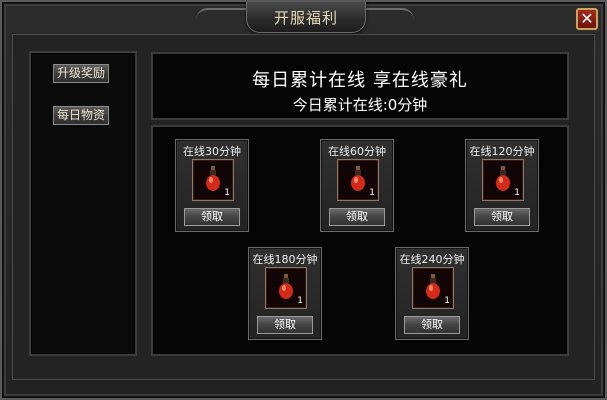  What do you see at coordinates (360, 80) in the screenshot?
I see `banner-title: 每日累计在线 享在线豪礼` at bounding box center [360, 80].